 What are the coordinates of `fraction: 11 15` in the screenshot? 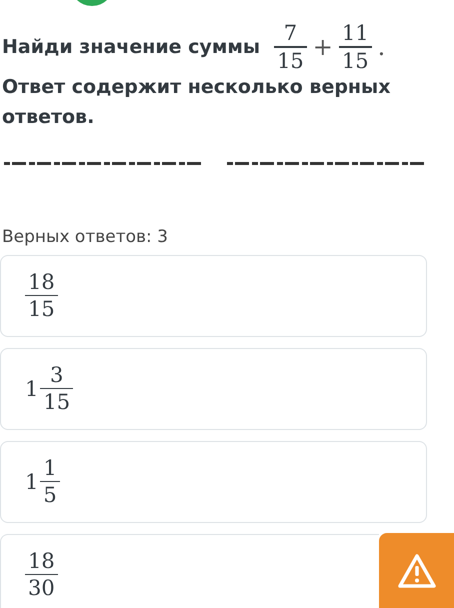 It's located at (355, 47).